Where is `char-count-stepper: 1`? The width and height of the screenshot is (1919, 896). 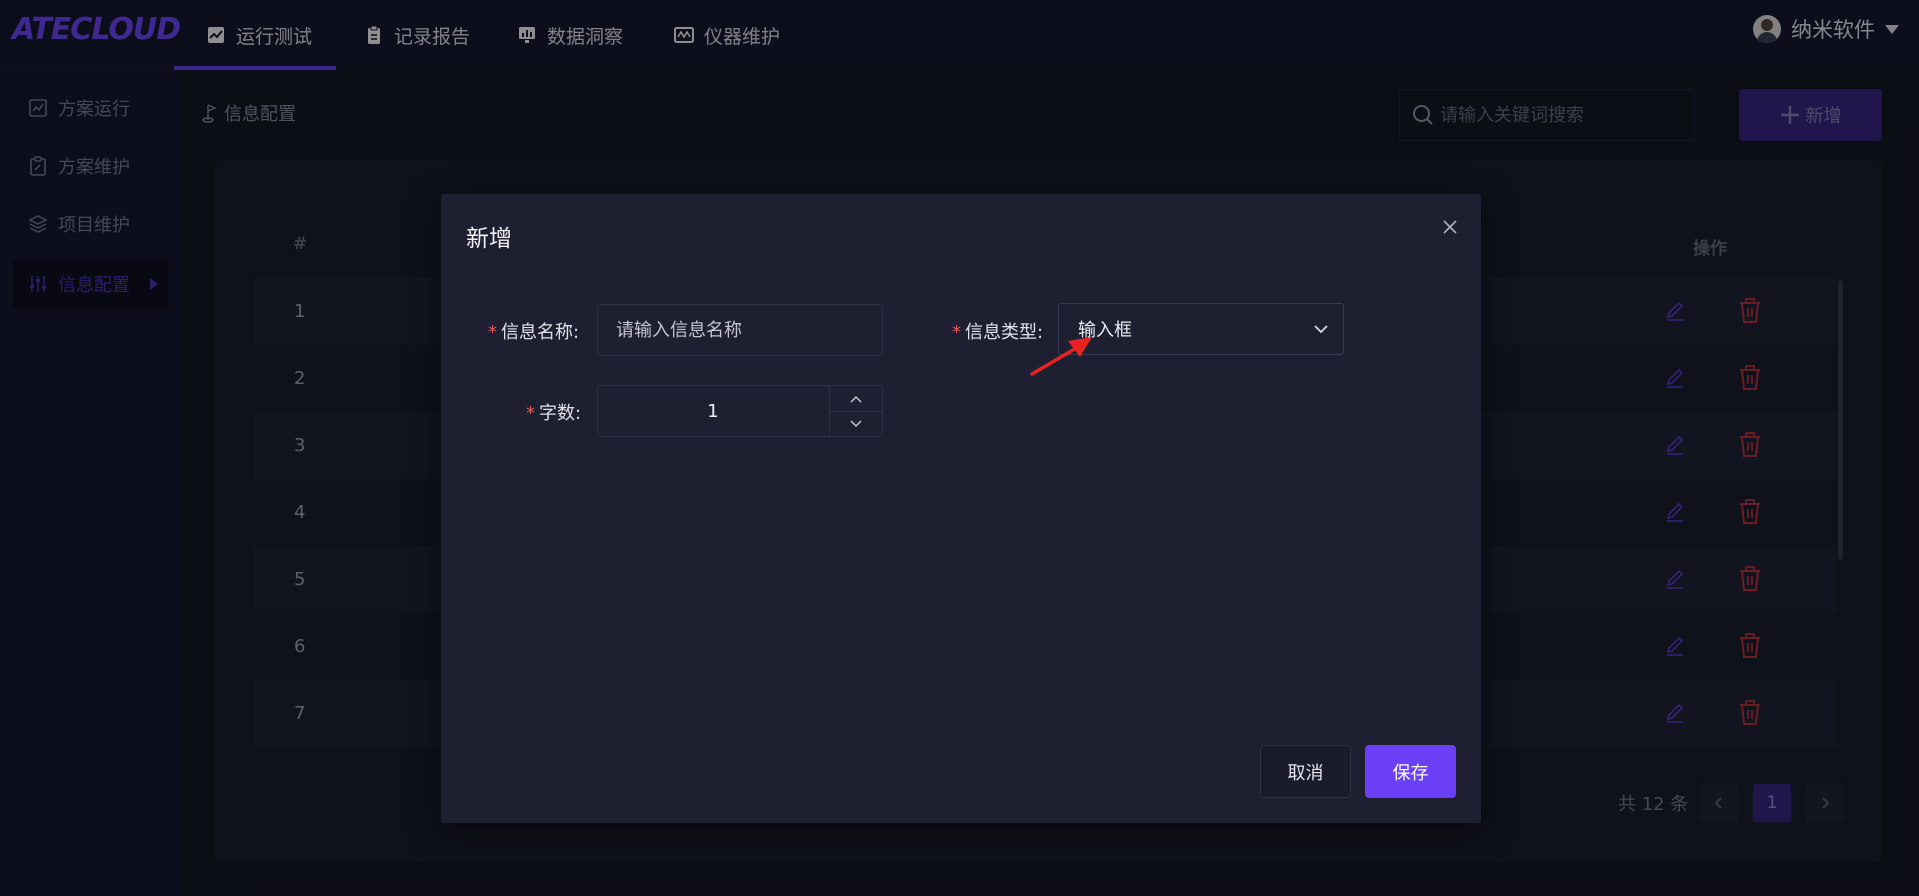
char-count-stepper: 1 is located at coordinates (740, 411).